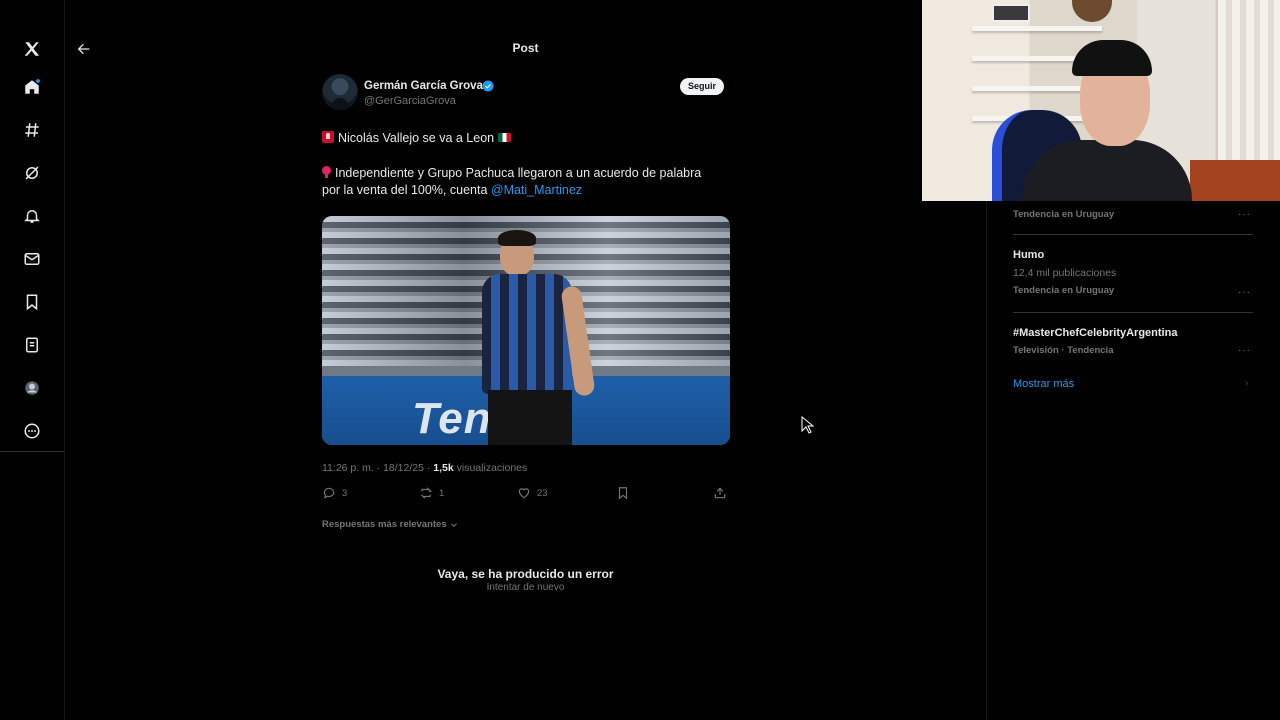  What do you see at coordinates (384, 524) in the screenshot?
I see `replies-sort-label: Respuestas más relevantes` at bounding box center [384, 524].